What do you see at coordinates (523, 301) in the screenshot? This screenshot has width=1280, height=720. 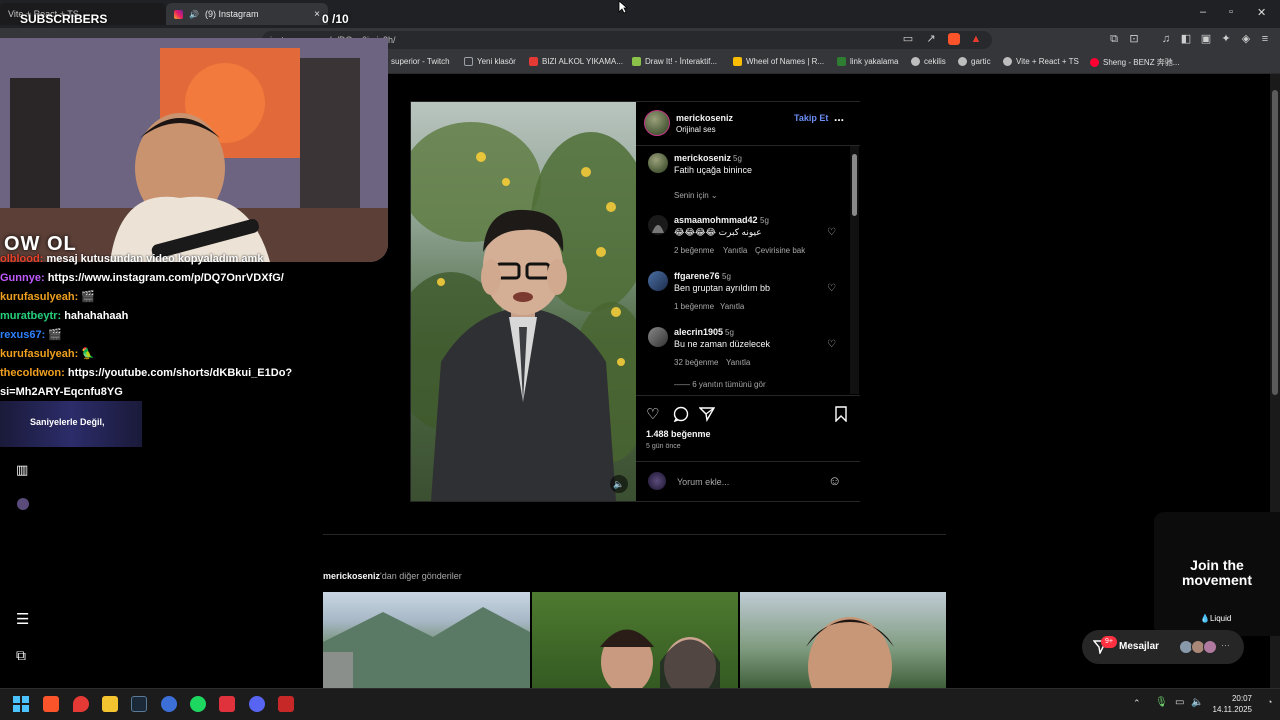 I see `post-video: 🔈` at bounding box center [523, 301].